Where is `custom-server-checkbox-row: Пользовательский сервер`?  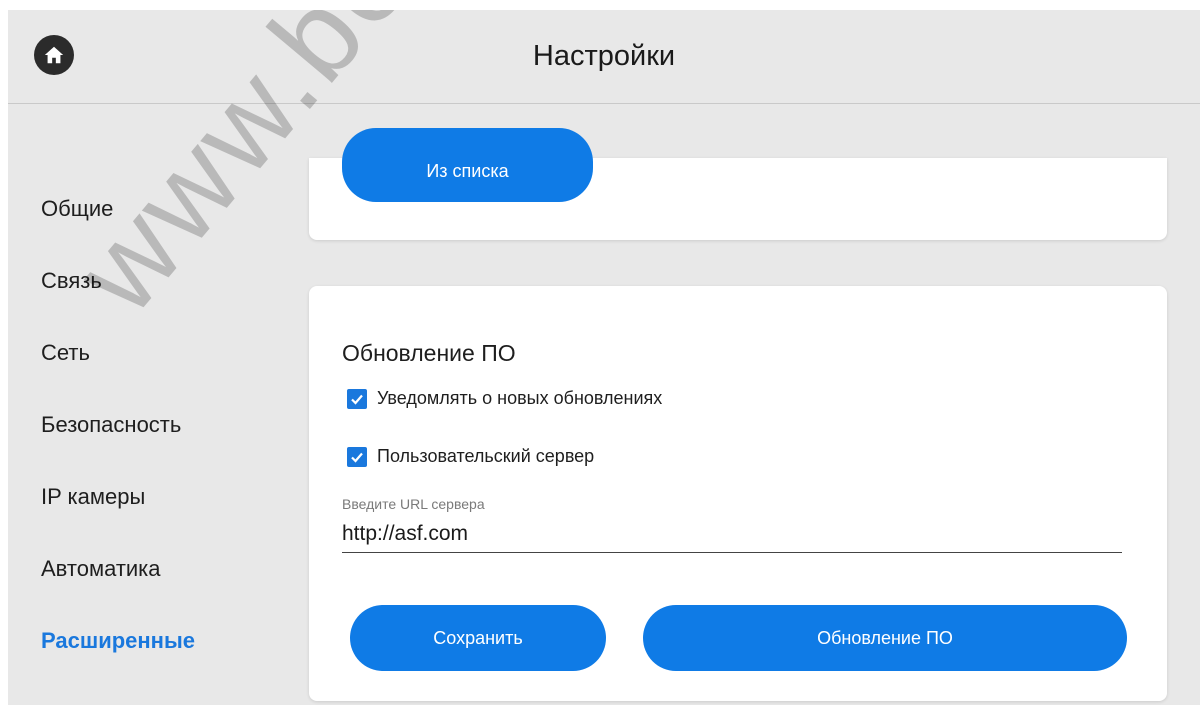
custom-server-checkbox-row: Пользовательский сервер is located at coordinates (470, 456).